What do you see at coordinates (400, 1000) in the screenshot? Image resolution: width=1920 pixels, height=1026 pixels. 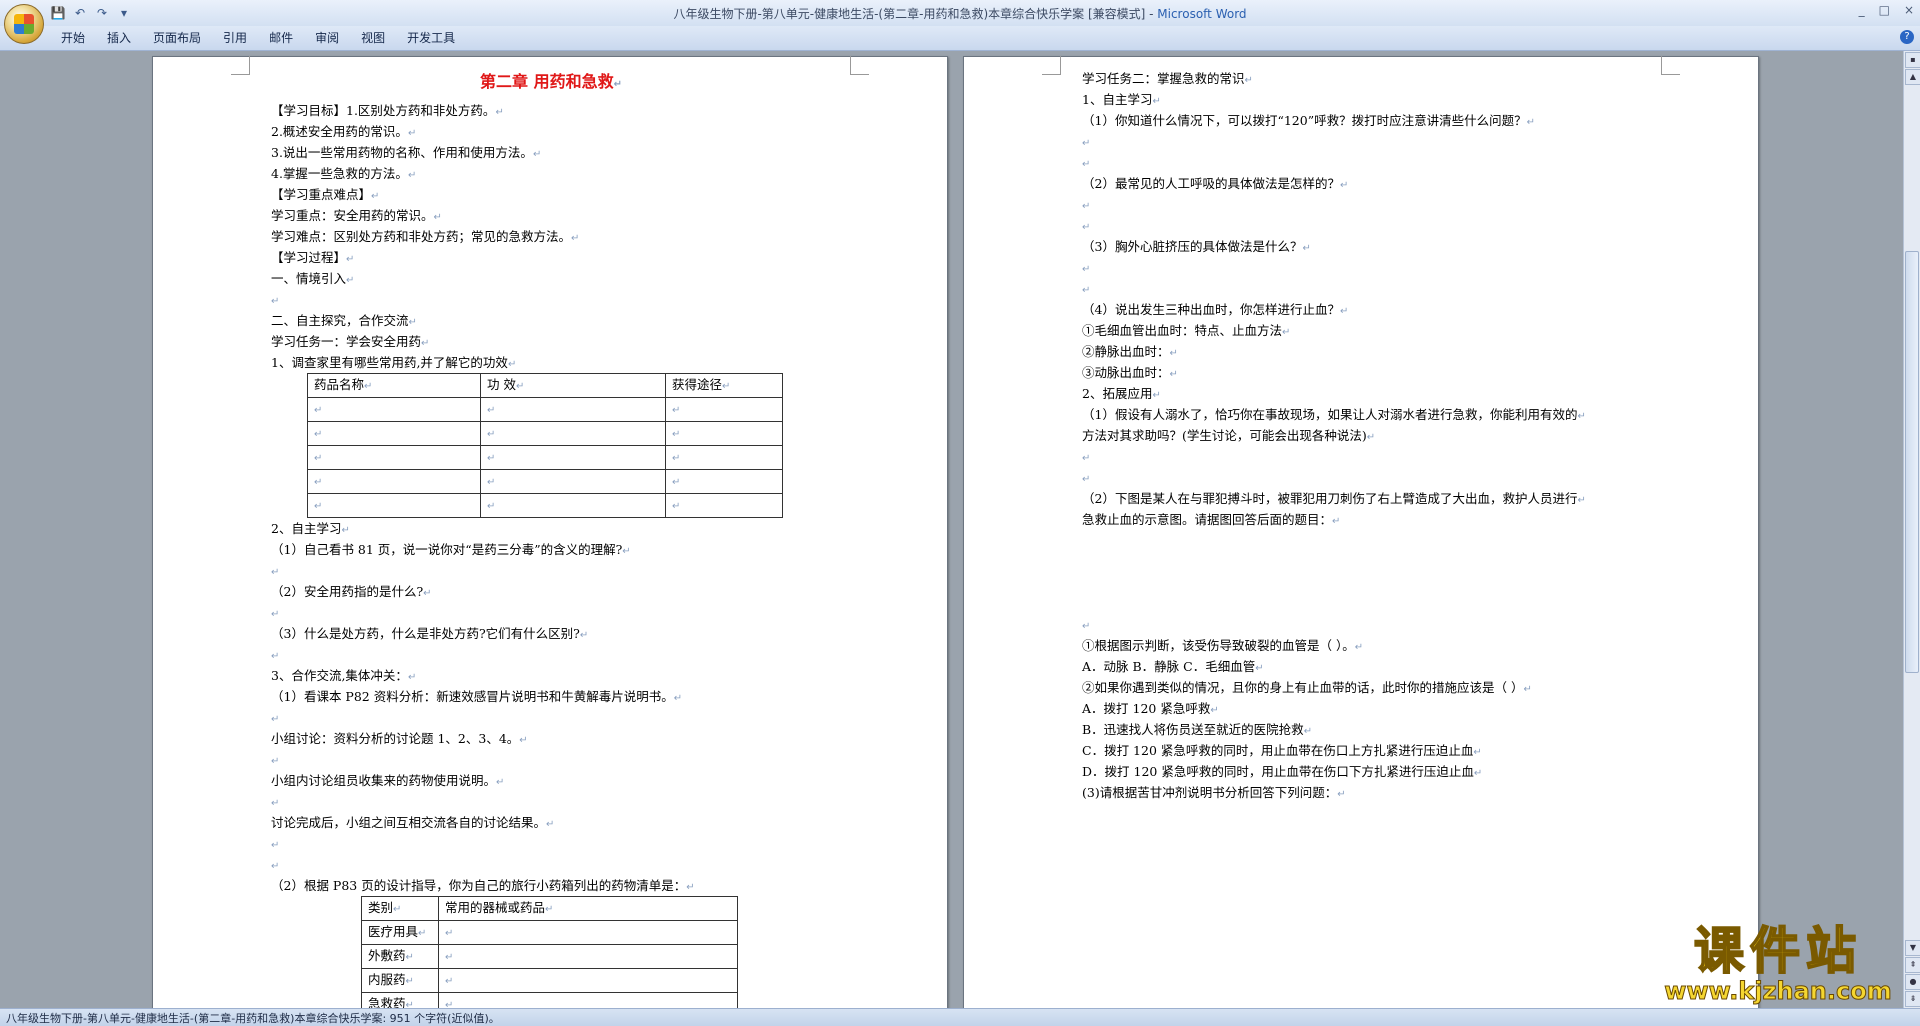 I see `table-cell: 急救药↵` at bounding box center [400, 1000].